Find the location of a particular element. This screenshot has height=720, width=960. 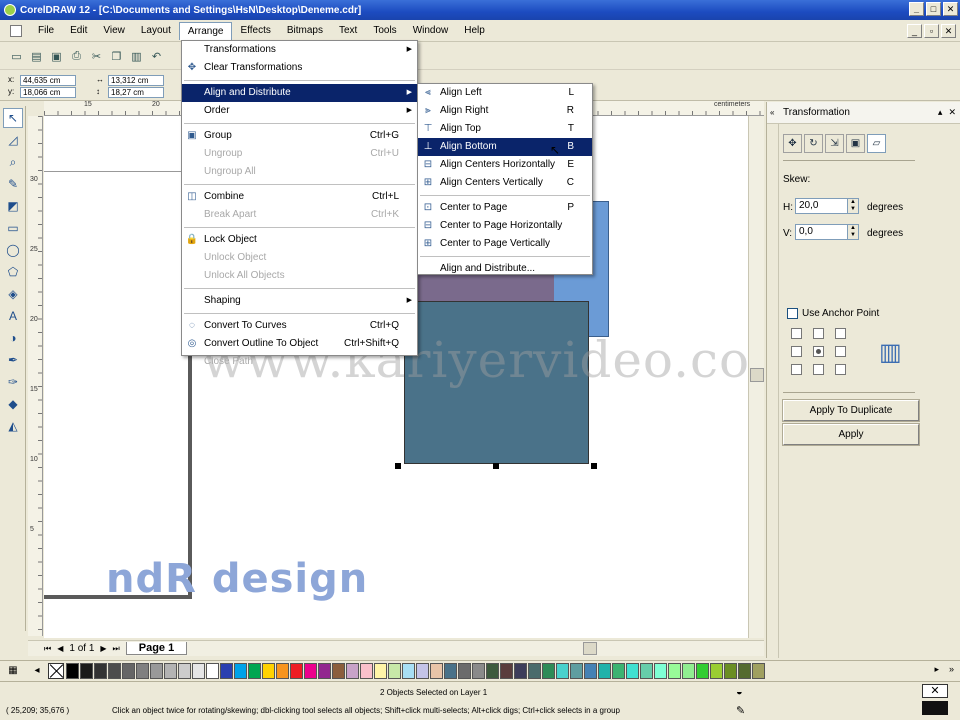

menu-layout: Layout is located at coordinates (156, 30).